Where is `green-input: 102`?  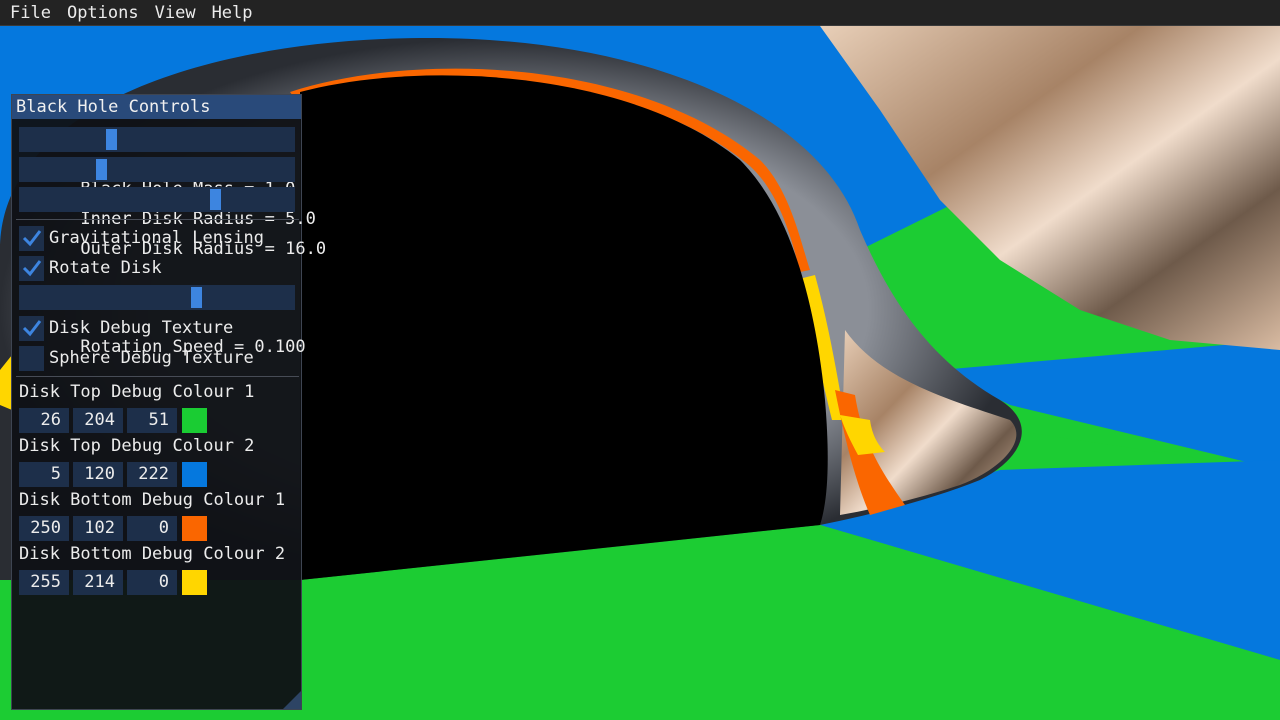
green-input: 102 is located at coordinates (98, 528).